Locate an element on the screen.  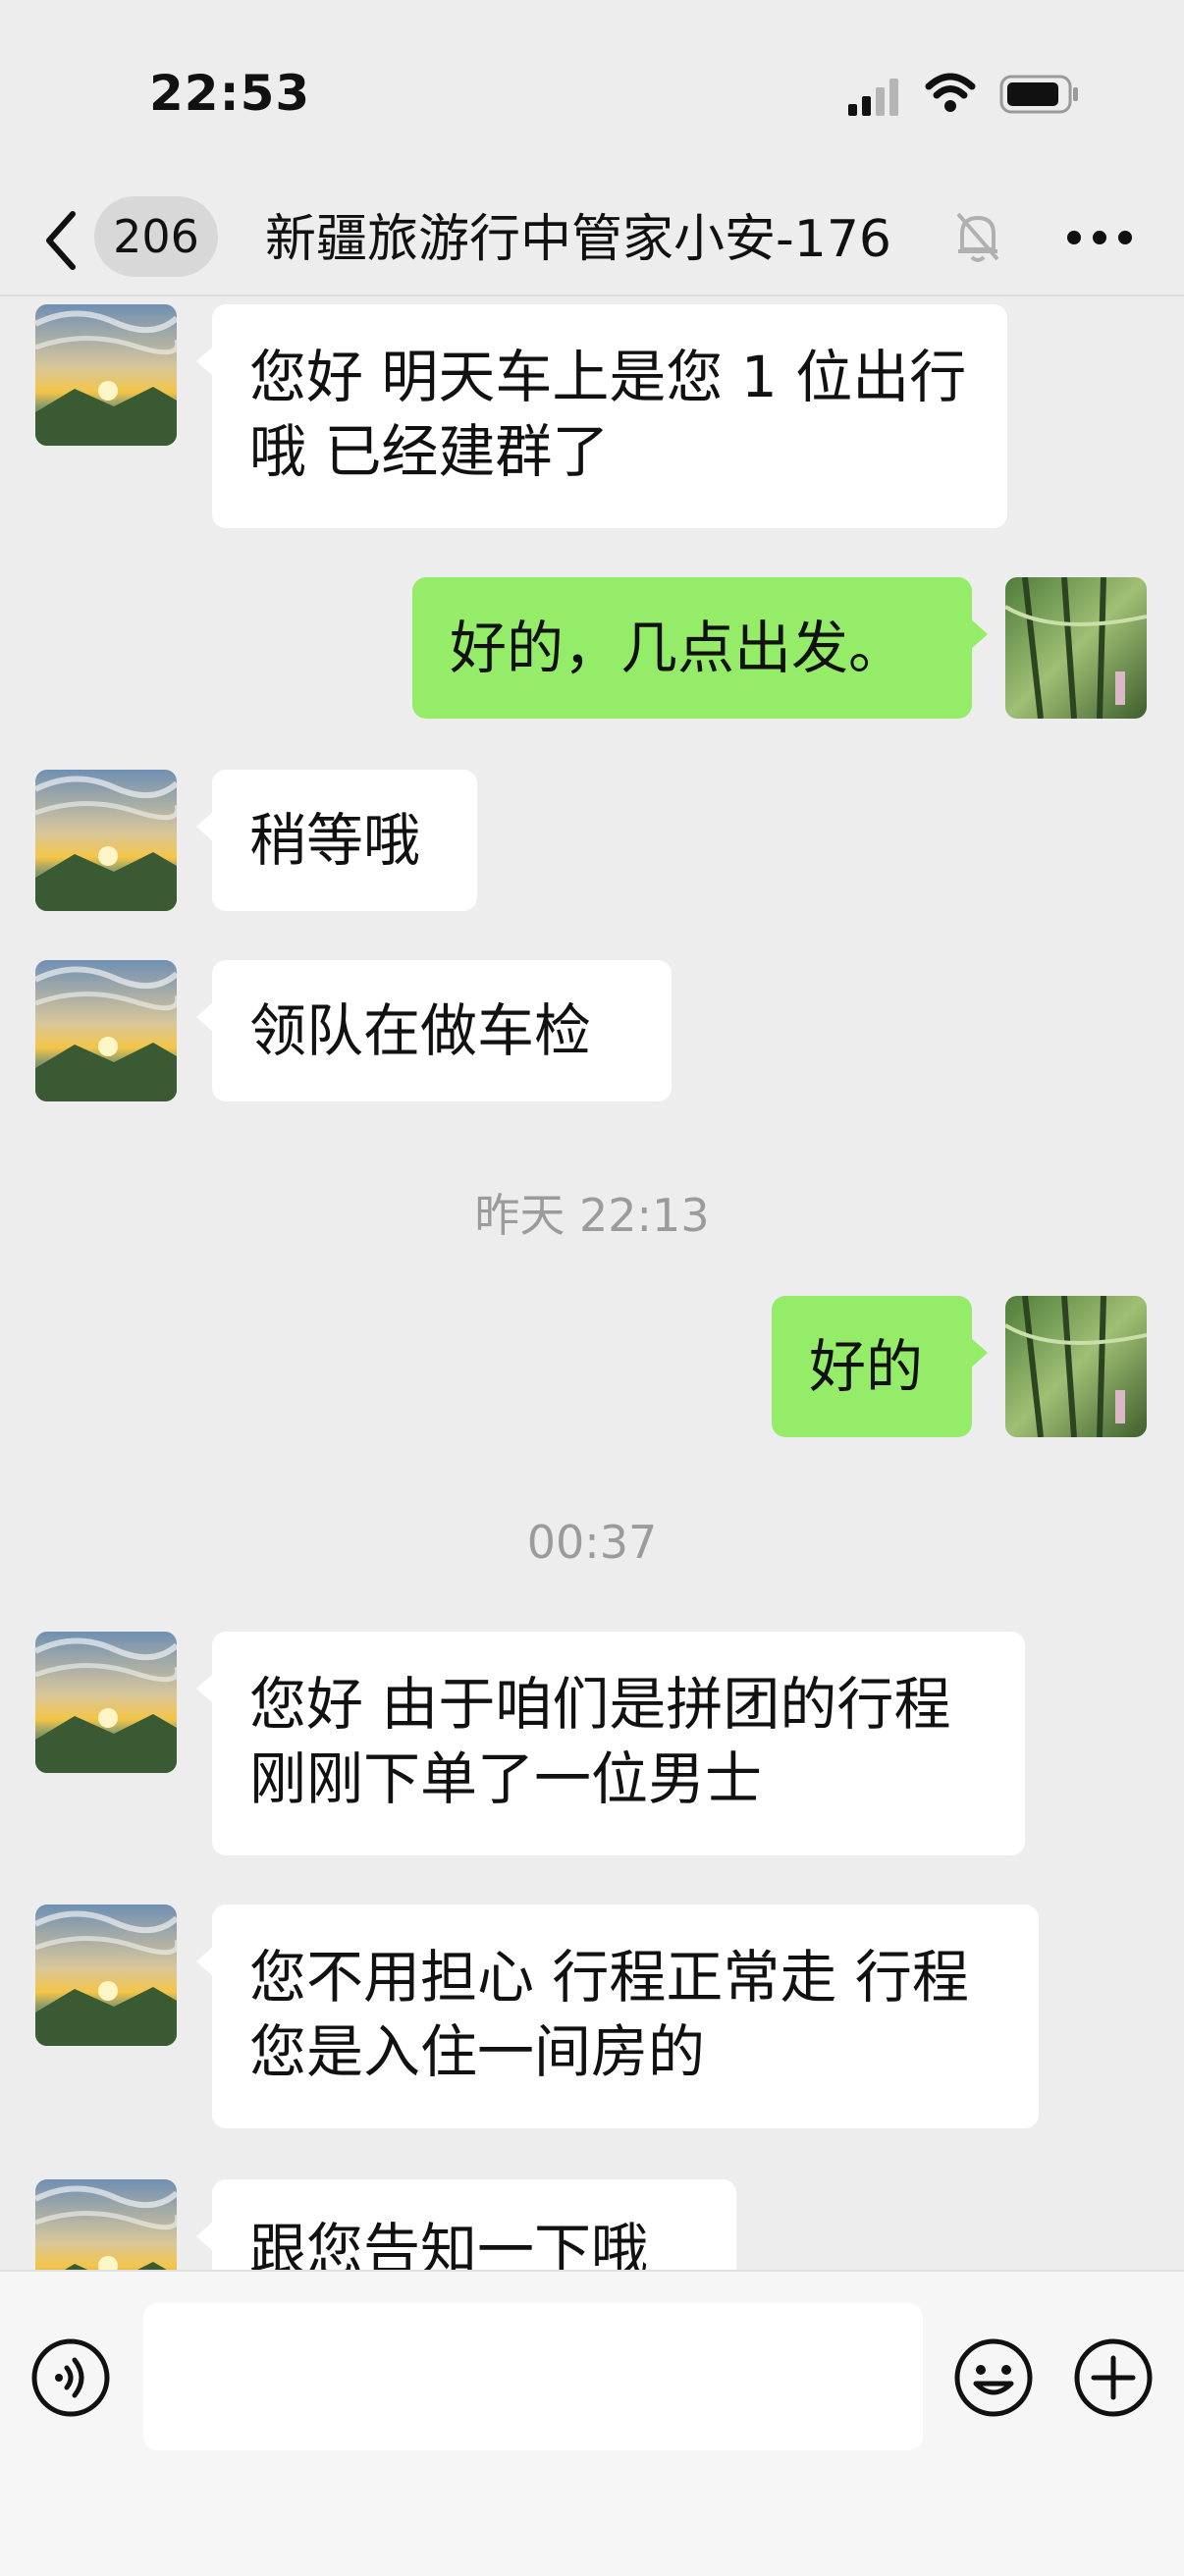
plus-icon is located at coordinates (1113, 2377).